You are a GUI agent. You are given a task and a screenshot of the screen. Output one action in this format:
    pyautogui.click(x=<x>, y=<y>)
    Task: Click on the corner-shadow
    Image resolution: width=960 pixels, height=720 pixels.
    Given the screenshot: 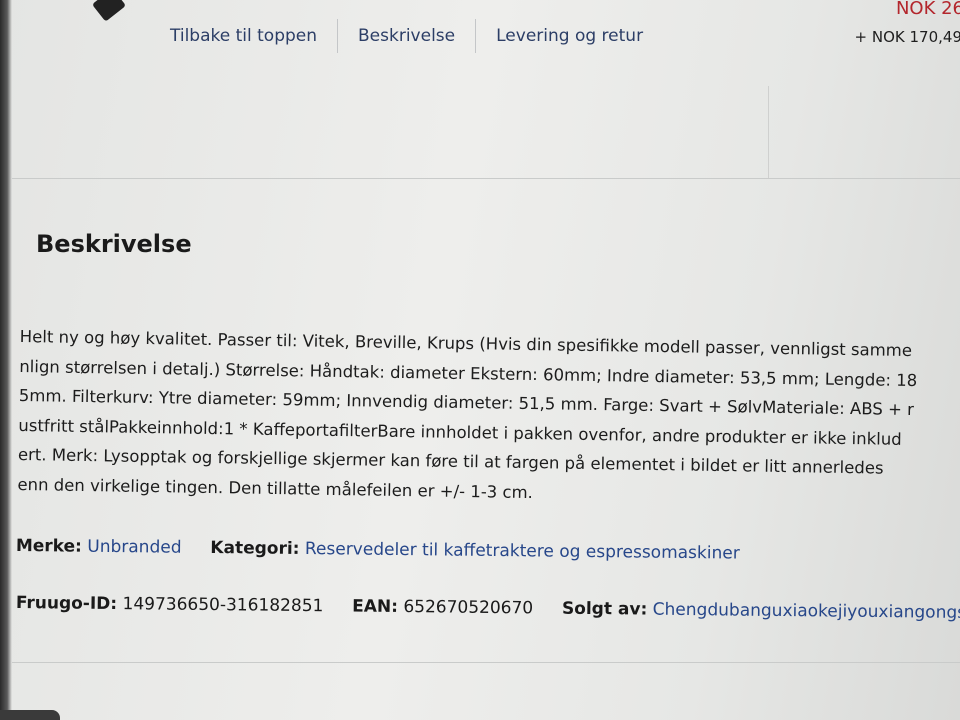 What is the action you would take?
    pyautogui.click(x=109, y=11)
    